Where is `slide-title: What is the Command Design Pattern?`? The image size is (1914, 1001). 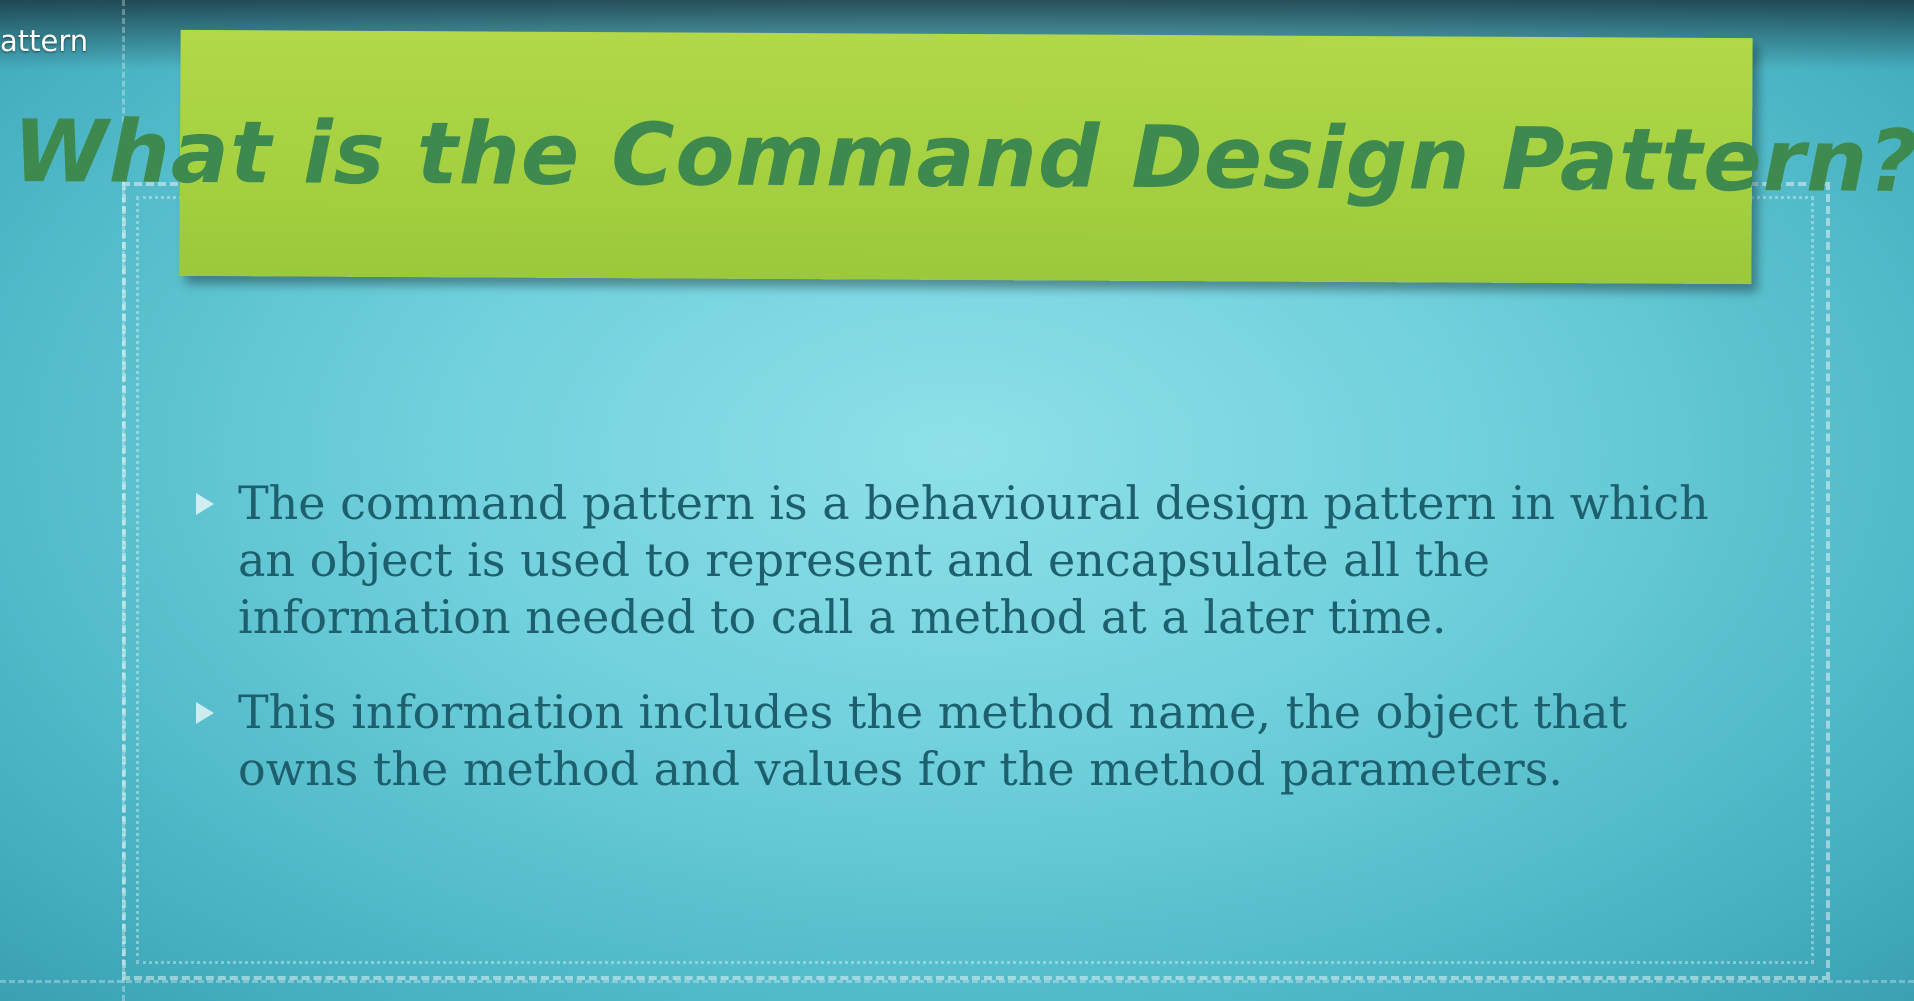 slide-title: What is the Command Design Pattern? is located at coordinates (963, 157).